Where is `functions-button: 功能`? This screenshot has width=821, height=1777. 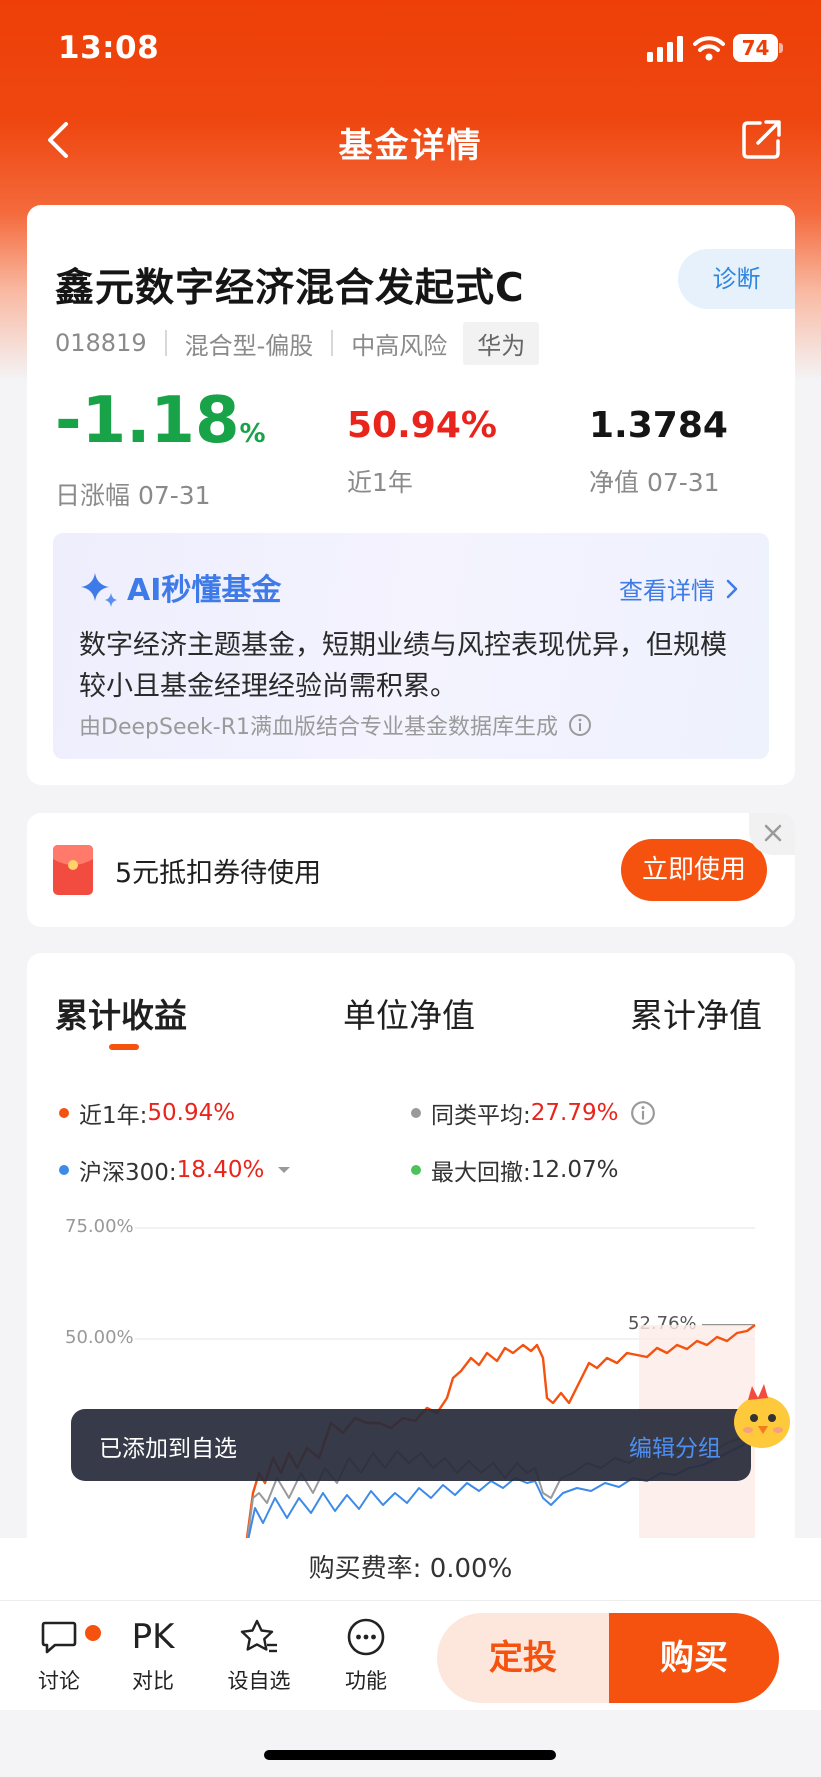
functions-button: 功能 is located at coordinates (366, 1656).